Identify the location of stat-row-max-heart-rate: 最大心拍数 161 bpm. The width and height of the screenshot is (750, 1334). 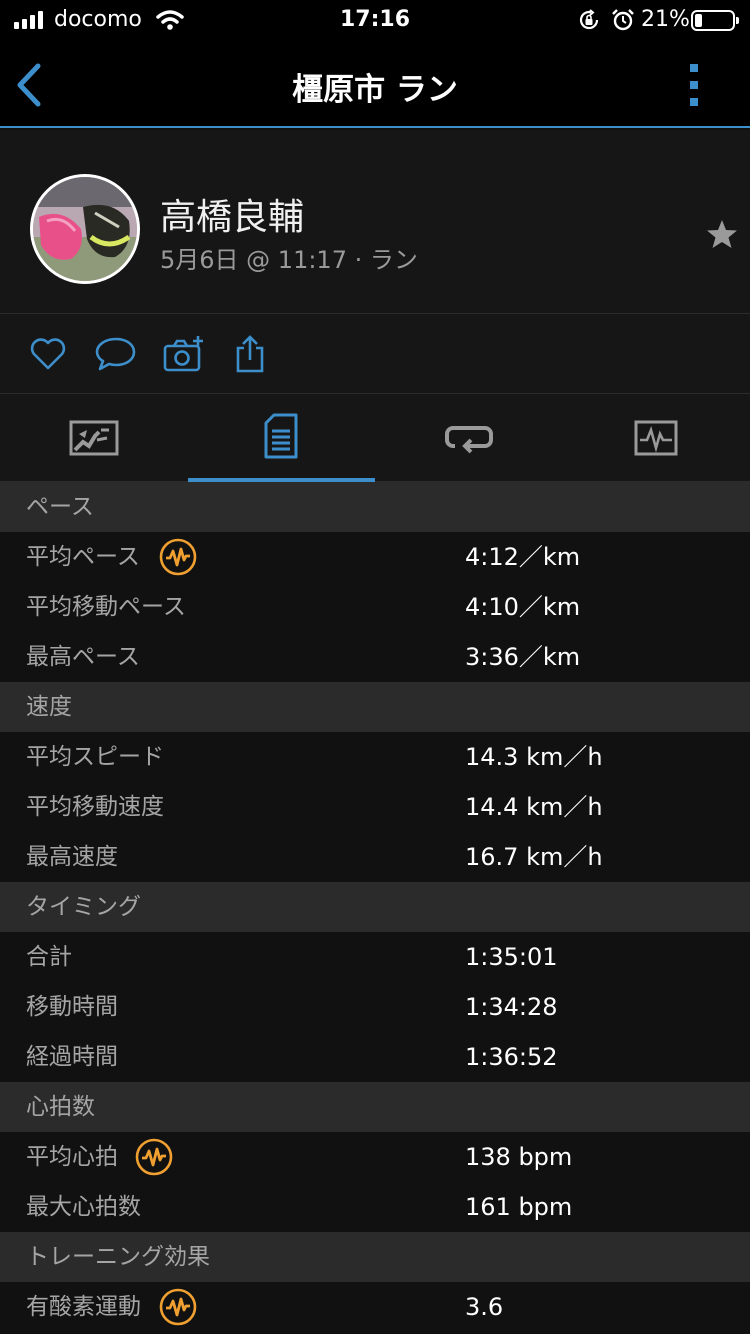
(375, 1207).